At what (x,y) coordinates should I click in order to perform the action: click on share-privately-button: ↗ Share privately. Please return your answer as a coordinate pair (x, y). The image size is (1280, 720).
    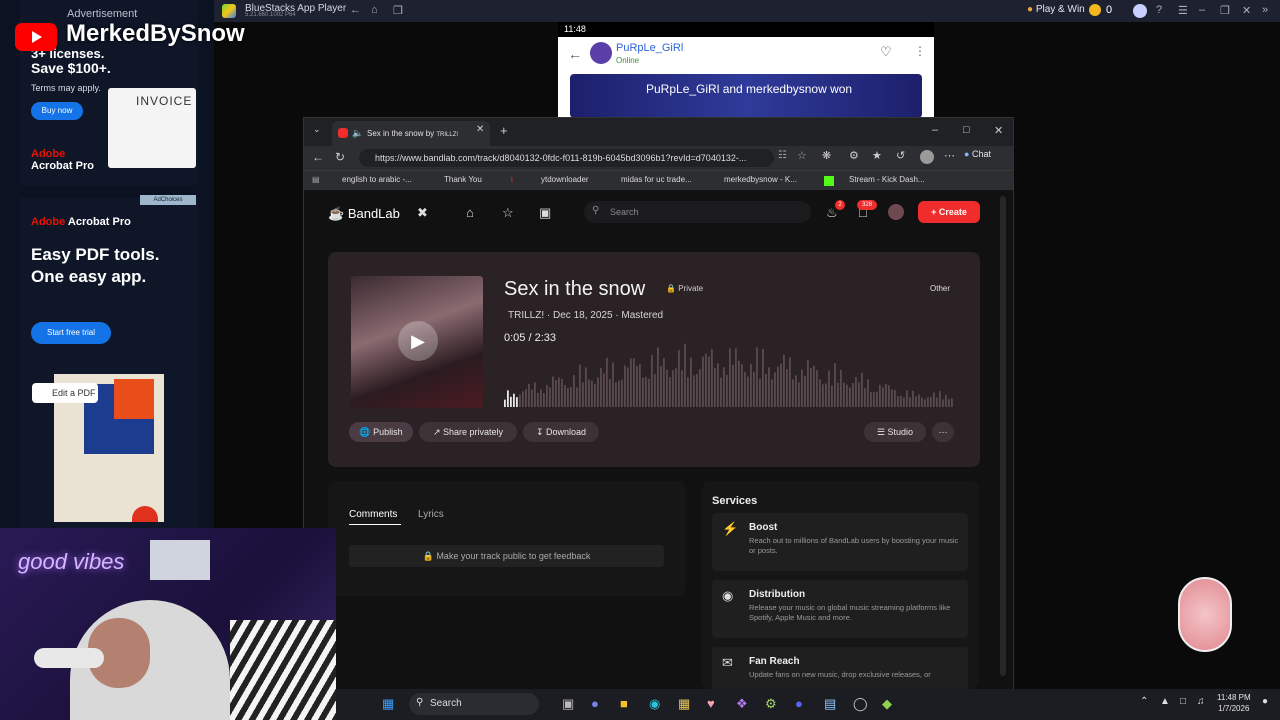
    Looking at the image, I should click on (468, 432).